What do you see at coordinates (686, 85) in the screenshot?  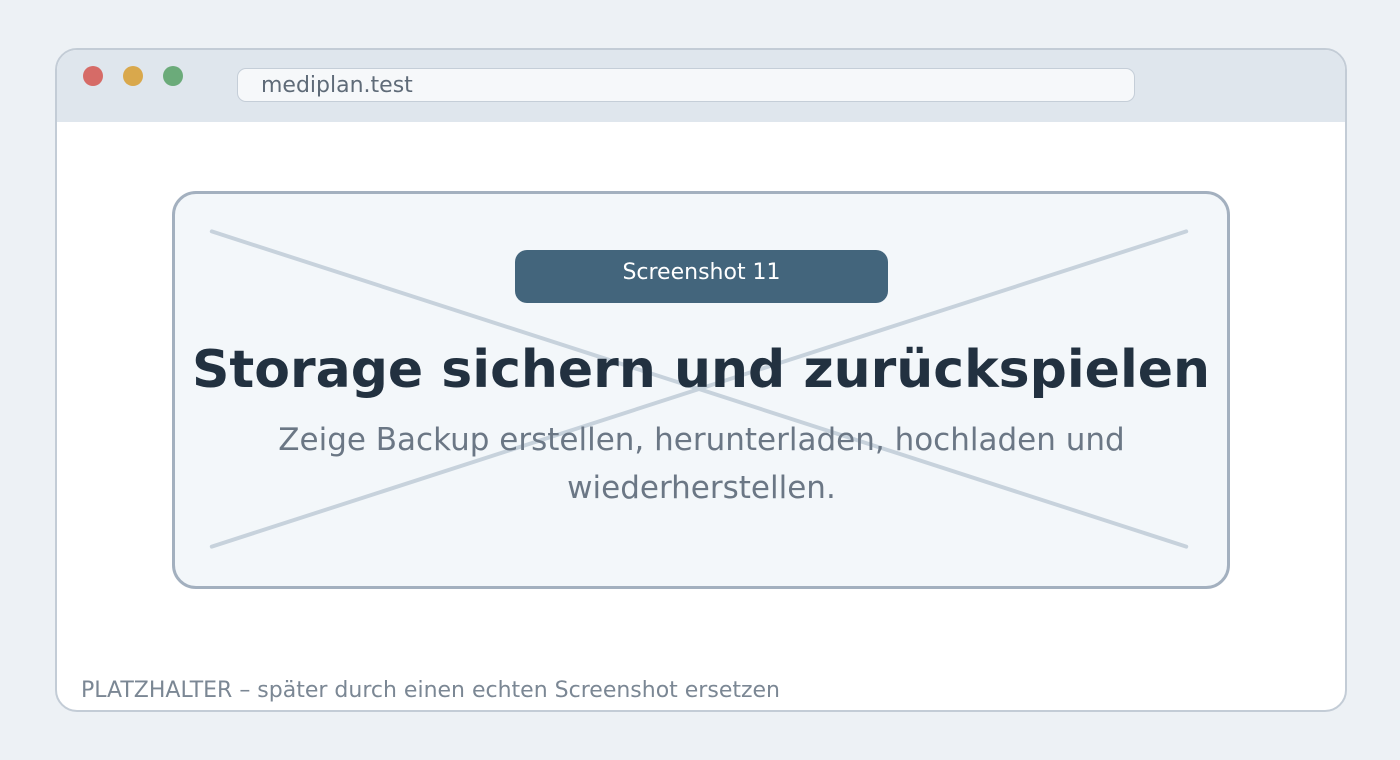 I see `address-bar: mediplan.test` at bounding box center [686, 85].